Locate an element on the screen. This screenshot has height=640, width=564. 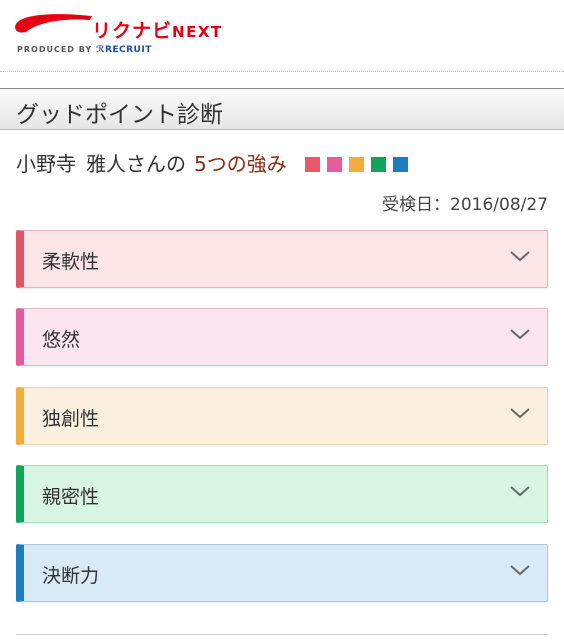
produced-by-label: PRODUCED BY is located at coordinates (55, 49).